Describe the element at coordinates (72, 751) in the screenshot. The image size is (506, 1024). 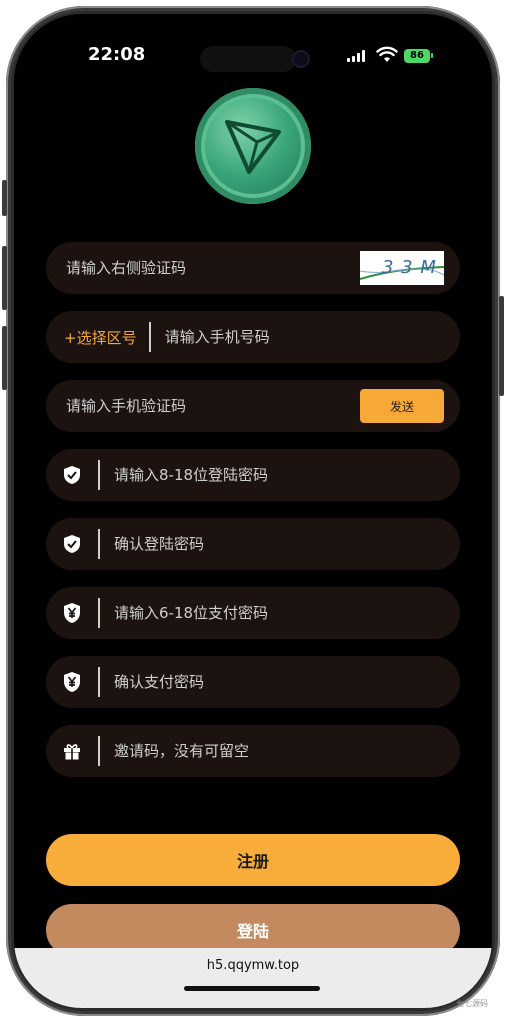
I see `gift-icon` at that location.